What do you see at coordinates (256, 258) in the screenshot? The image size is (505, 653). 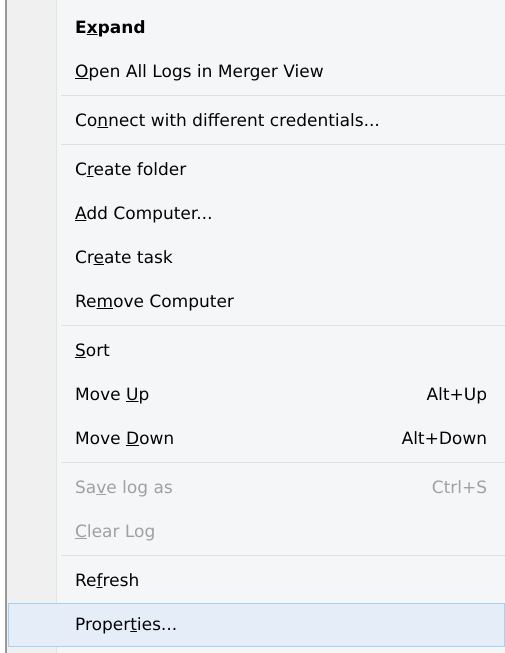 I see `menu-item: Create task` at bounding box center [256, 258].